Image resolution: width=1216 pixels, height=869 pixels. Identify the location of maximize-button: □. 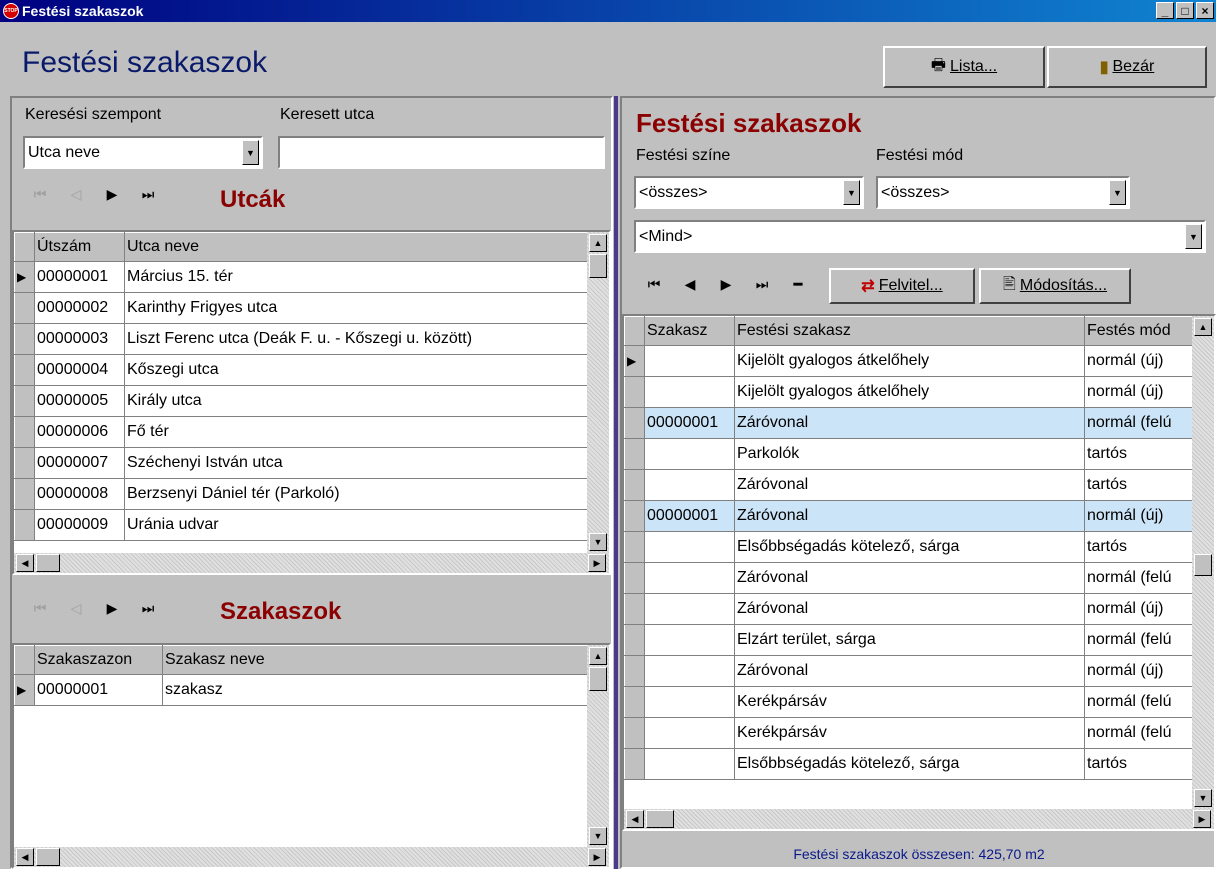
(1185, 10).